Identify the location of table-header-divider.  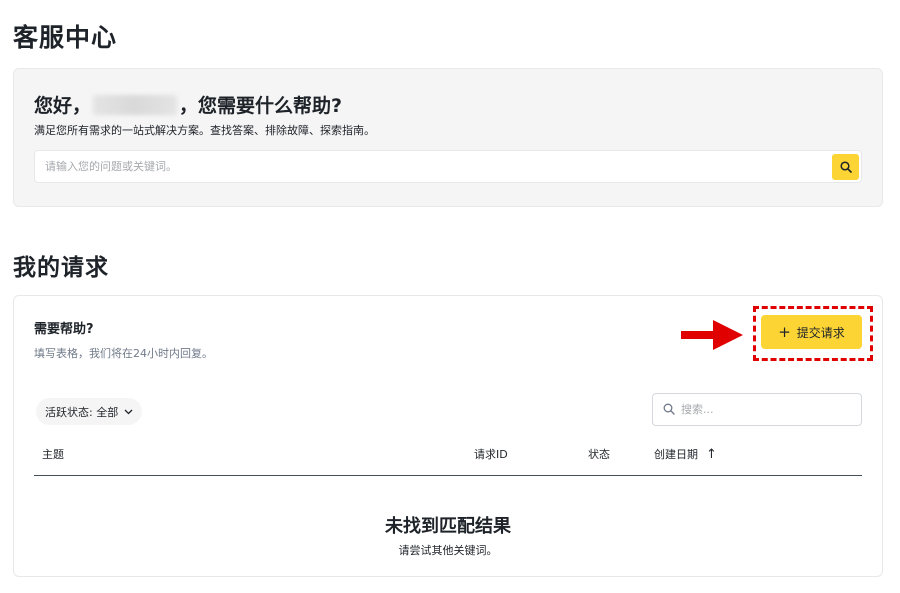
(448, 475).